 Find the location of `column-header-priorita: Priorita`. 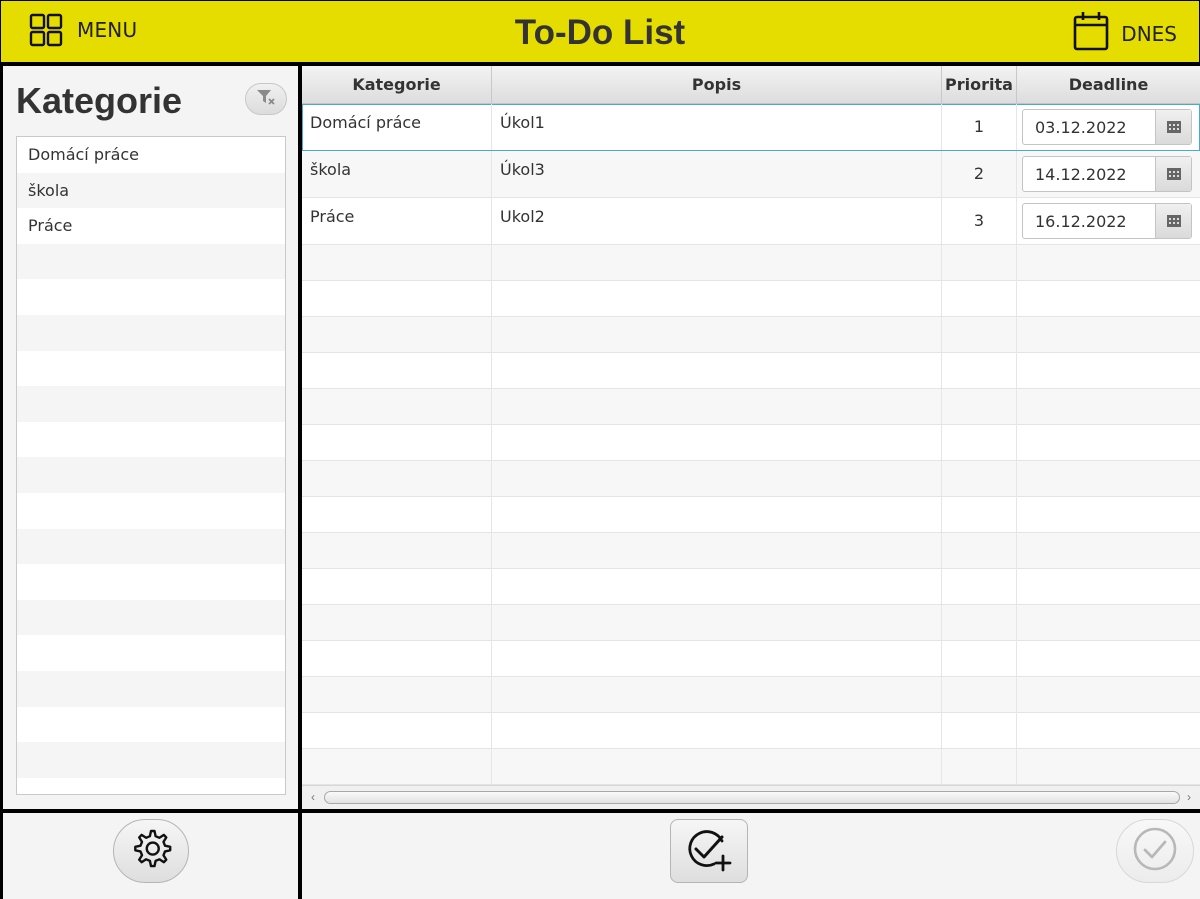

column-header-priorita: Priorita is located at coordinates (979, 85).